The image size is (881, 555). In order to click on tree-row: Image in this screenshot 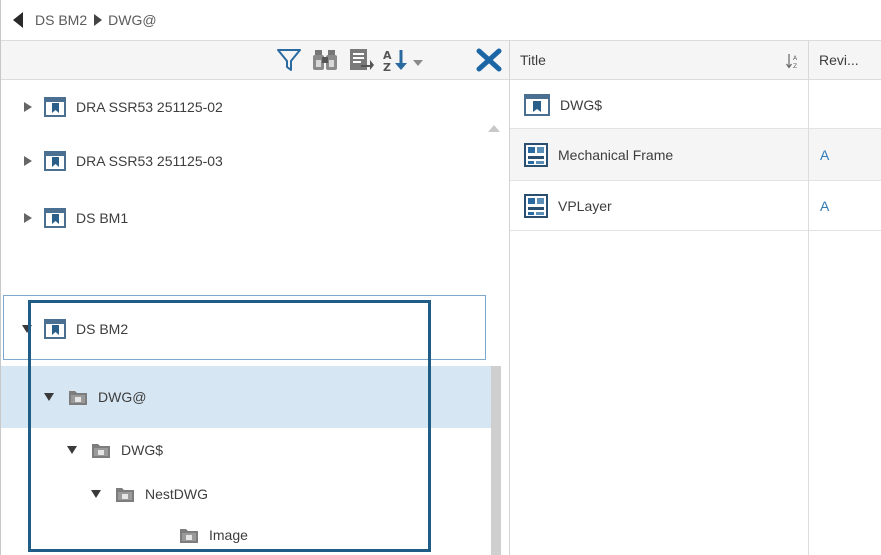, I will do `click(246, 535)`.